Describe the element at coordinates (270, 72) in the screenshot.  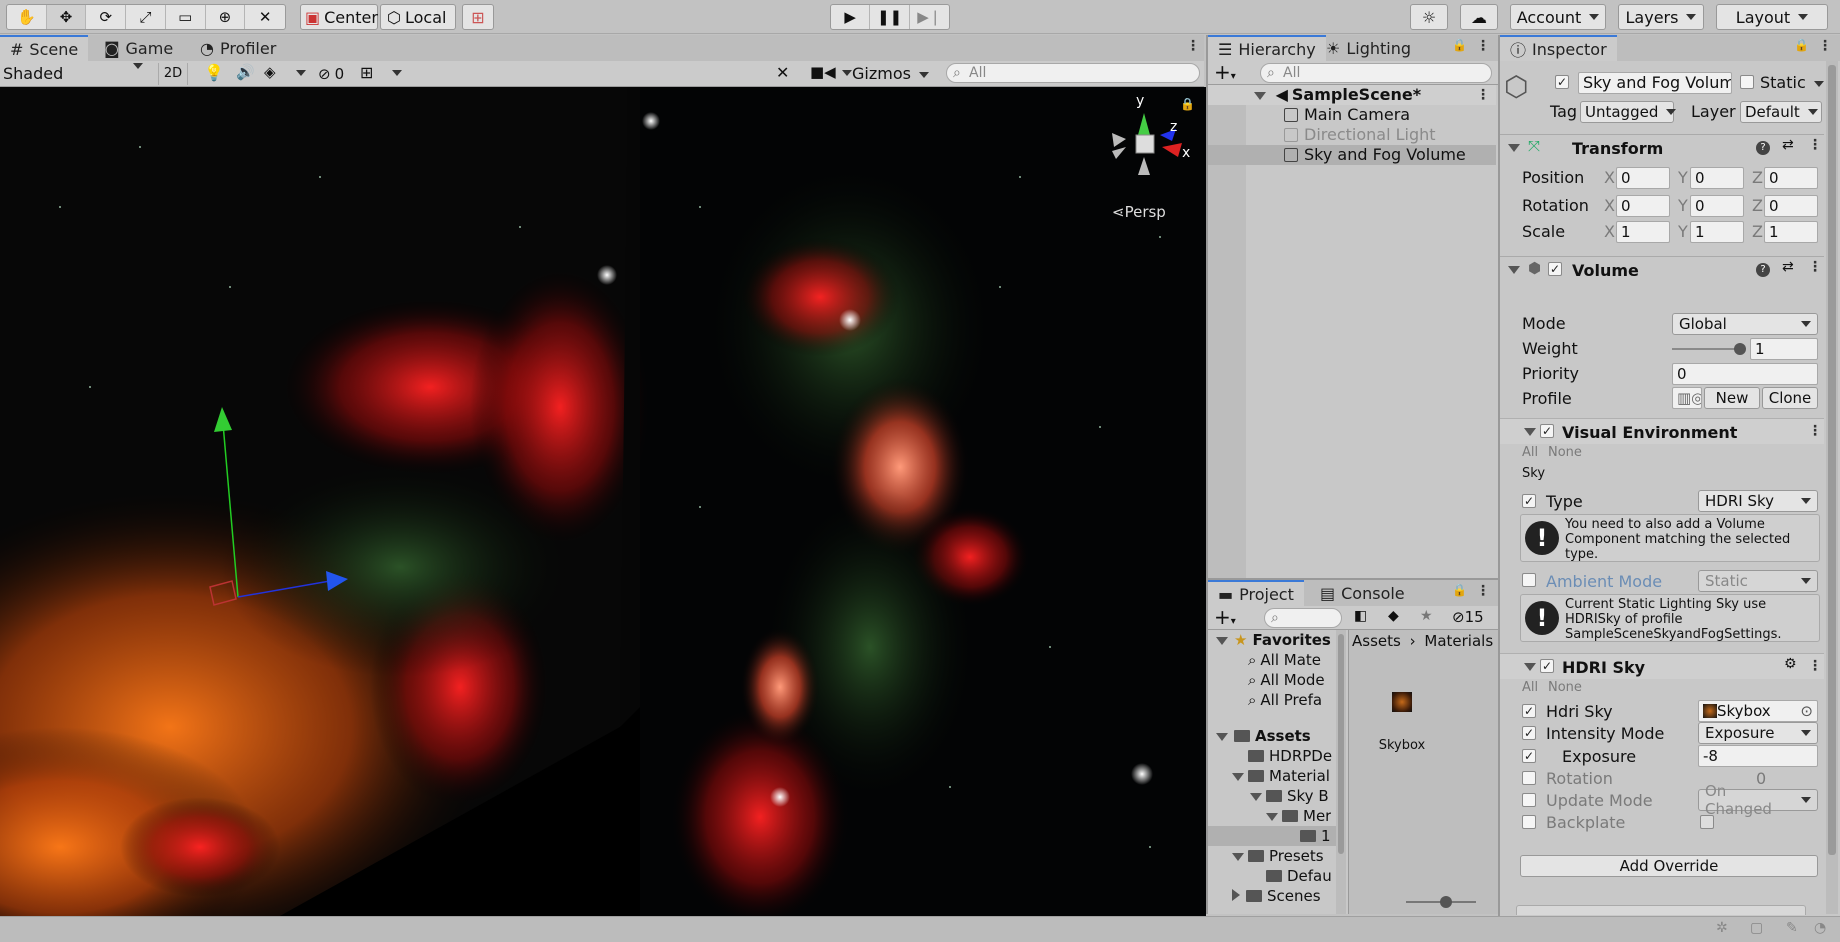
I see `effects-toggle-icon: ◈` at that location.